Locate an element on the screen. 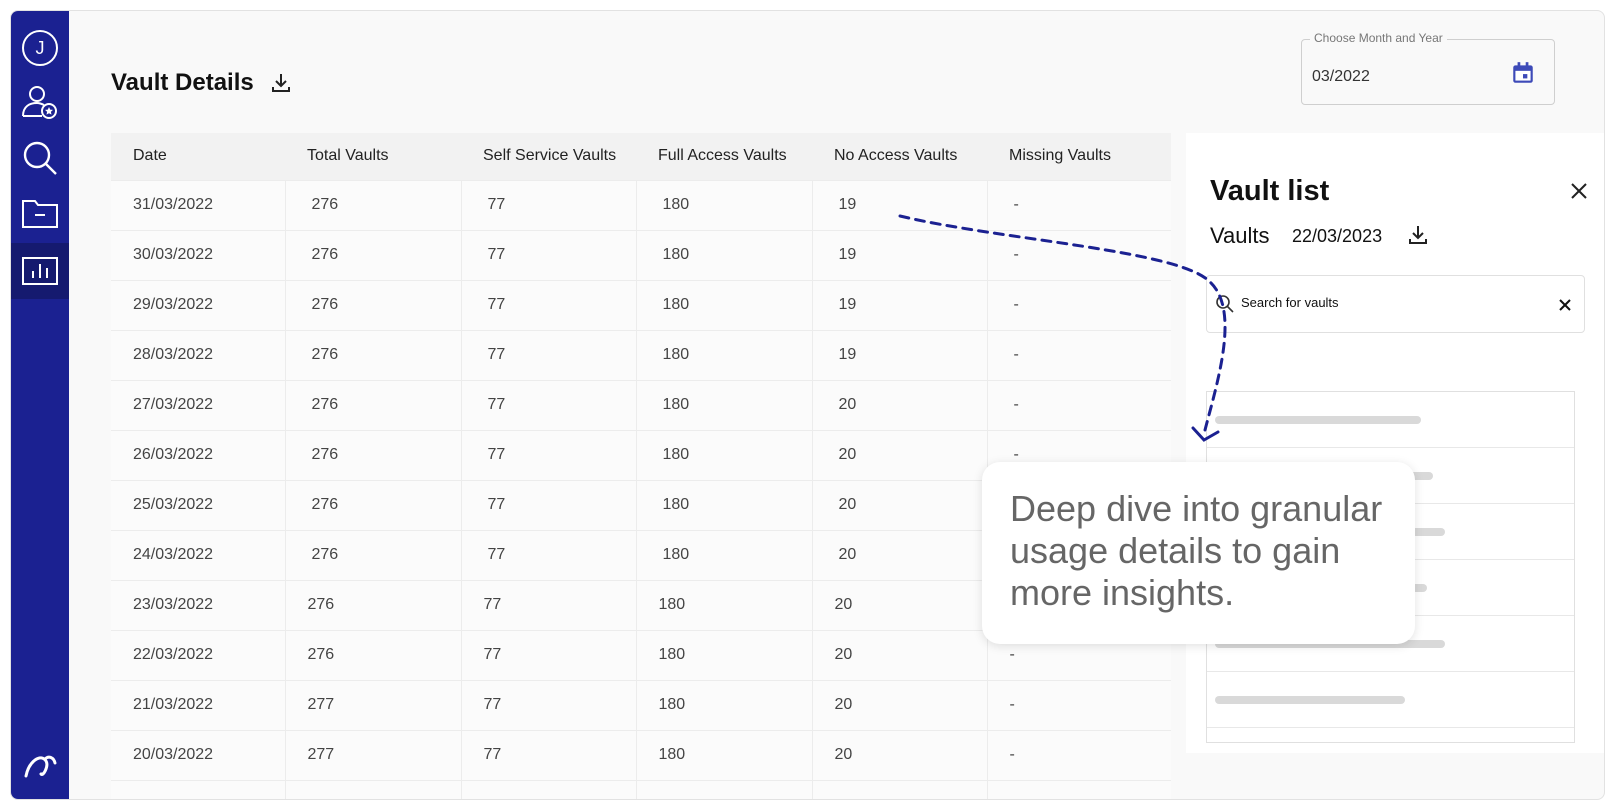 This screenshot has height=807, width=1614. column-header-date: Date is located at coordinates (198, 156).